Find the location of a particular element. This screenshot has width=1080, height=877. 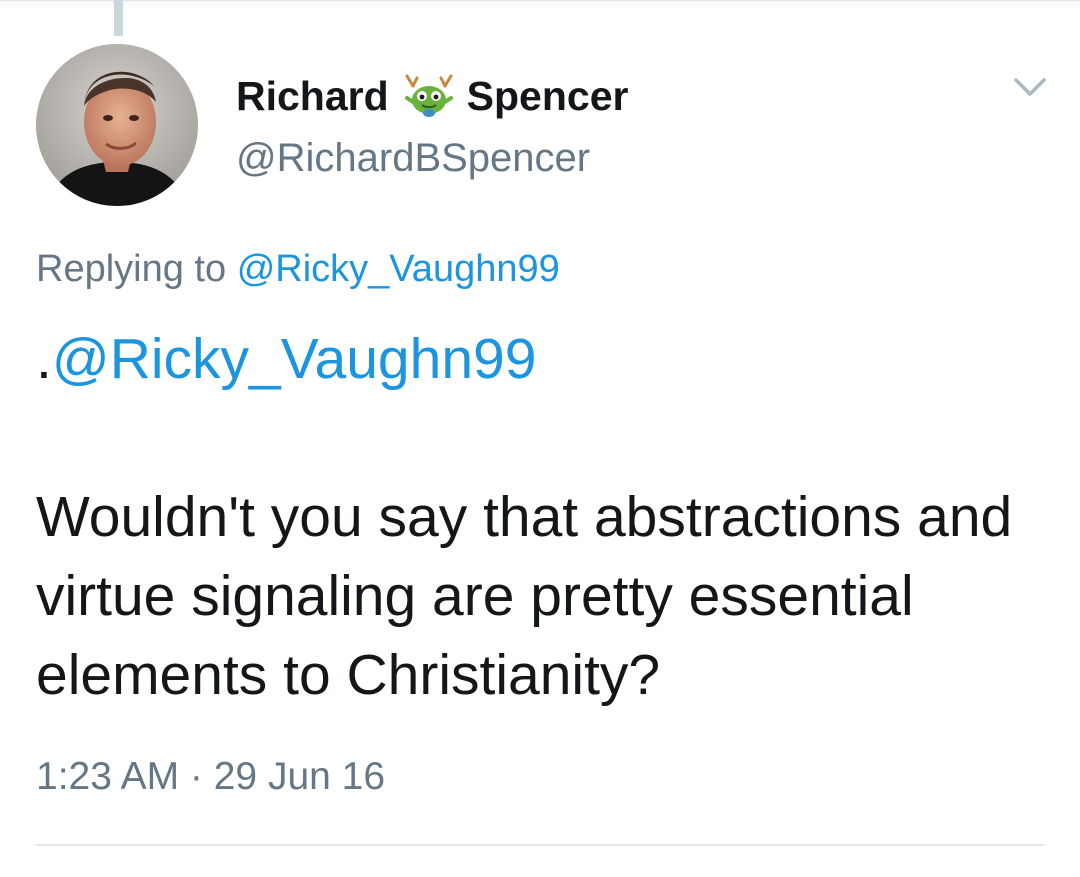

chevron-down-icon is located at coordinates (1030, 87).